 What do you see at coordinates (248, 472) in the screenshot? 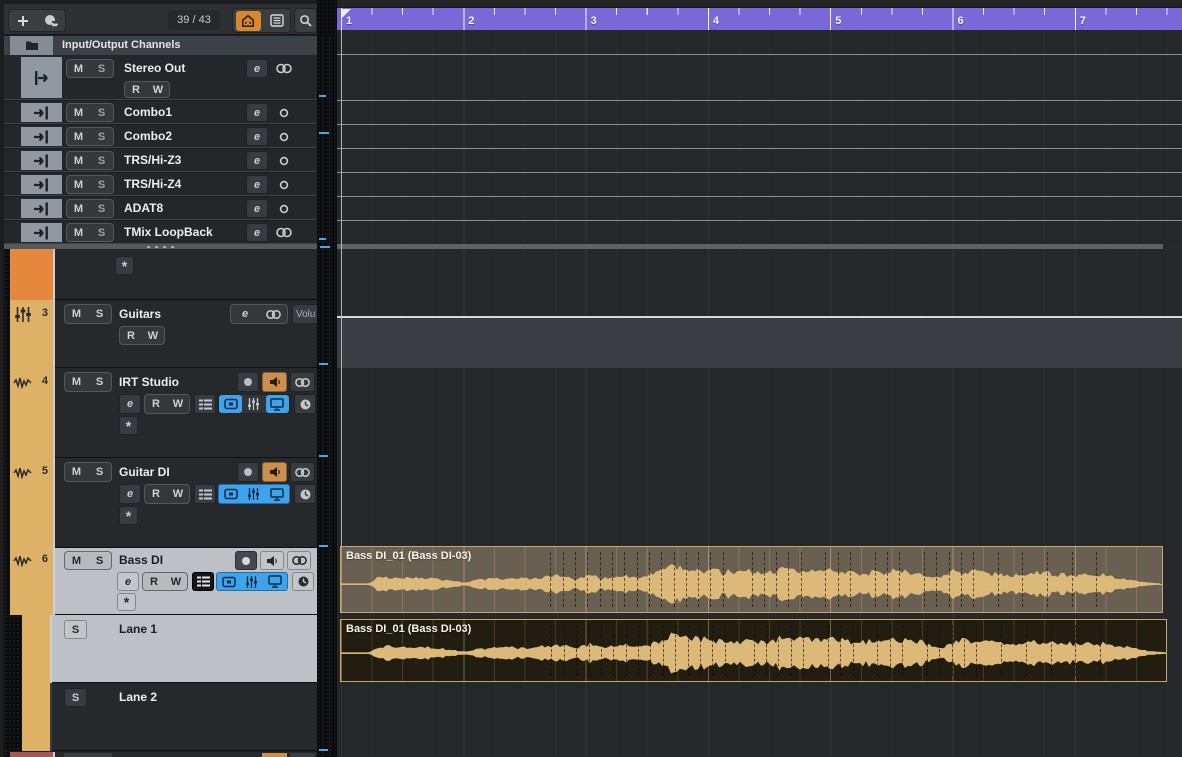
I see `record-enable-button` at bounding box center [248, 472].